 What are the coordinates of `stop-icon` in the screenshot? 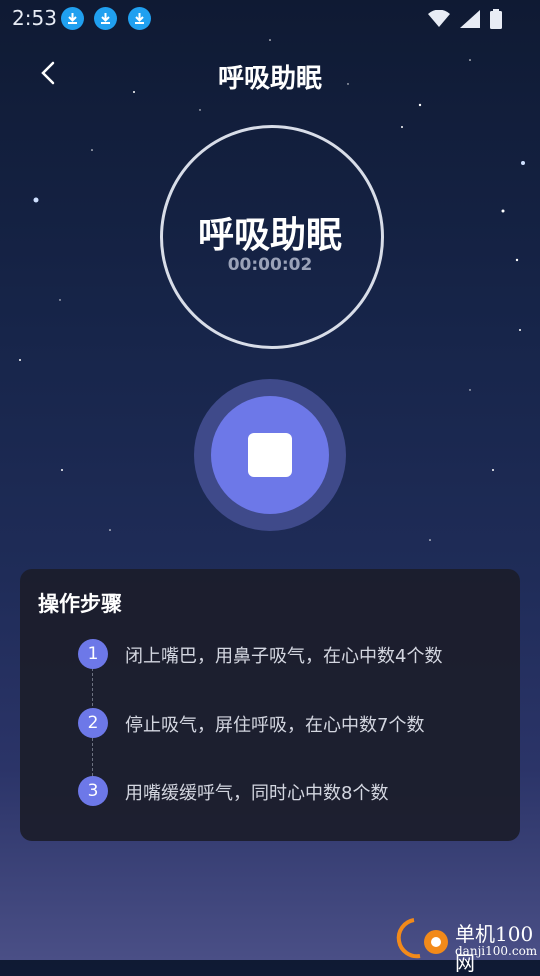 It's located at (270, 455).